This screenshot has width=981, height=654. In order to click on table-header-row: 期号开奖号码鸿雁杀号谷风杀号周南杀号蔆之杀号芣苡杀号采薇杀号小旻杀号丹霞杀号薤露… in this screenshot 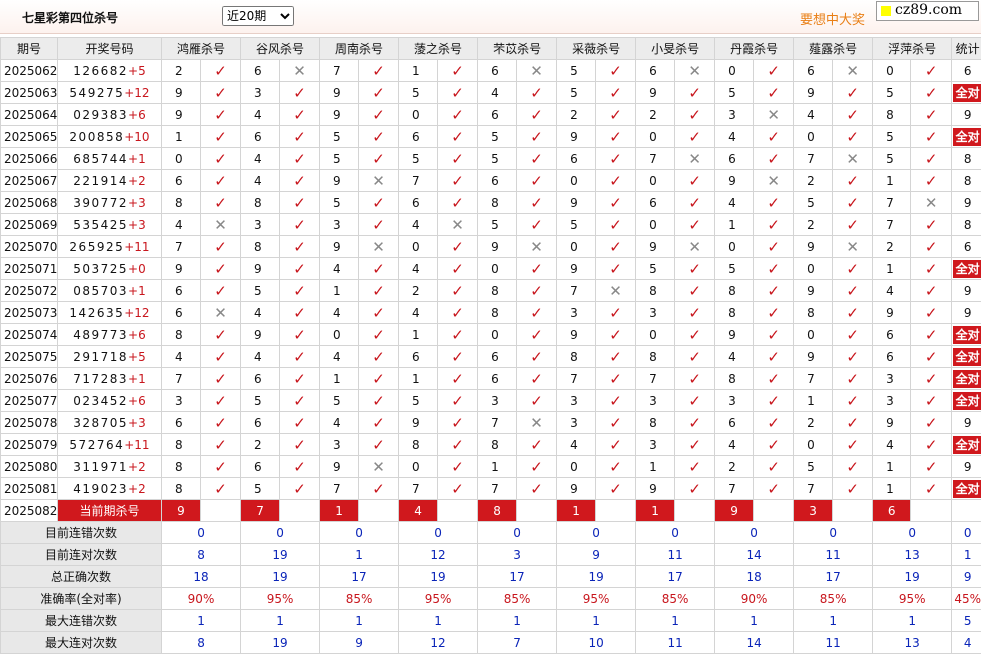, I will do `click(491, 49)`.